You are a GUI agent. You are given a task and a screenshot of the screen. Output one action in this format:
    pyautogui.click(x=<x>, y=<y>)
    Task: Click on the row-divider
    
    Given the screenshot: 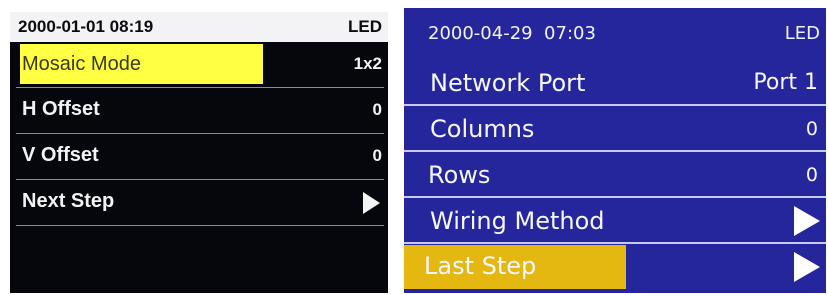 What is the action you would take?
    pyautogui.click(x=200, y=225)
    